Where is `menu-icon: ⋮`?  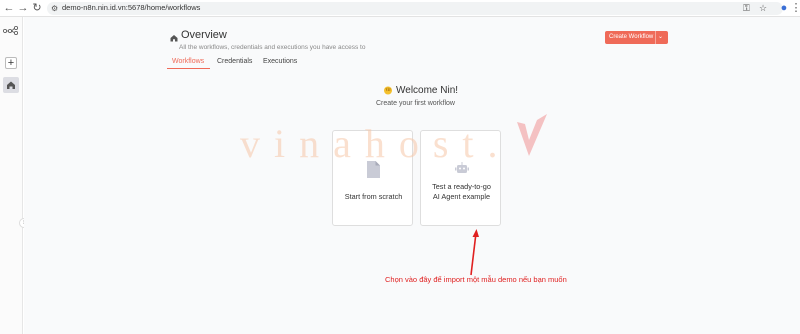 menu-icon: ⋮ is located at coordinates (795, 8).